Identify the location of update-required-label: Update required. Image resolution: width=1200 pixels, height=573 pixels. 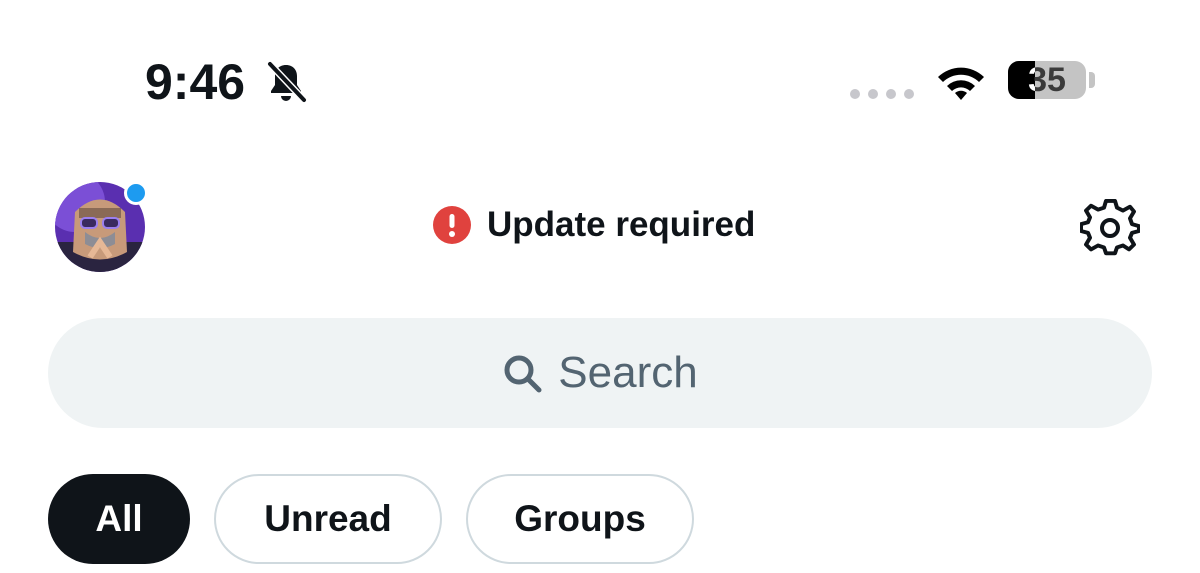
(621, 224).